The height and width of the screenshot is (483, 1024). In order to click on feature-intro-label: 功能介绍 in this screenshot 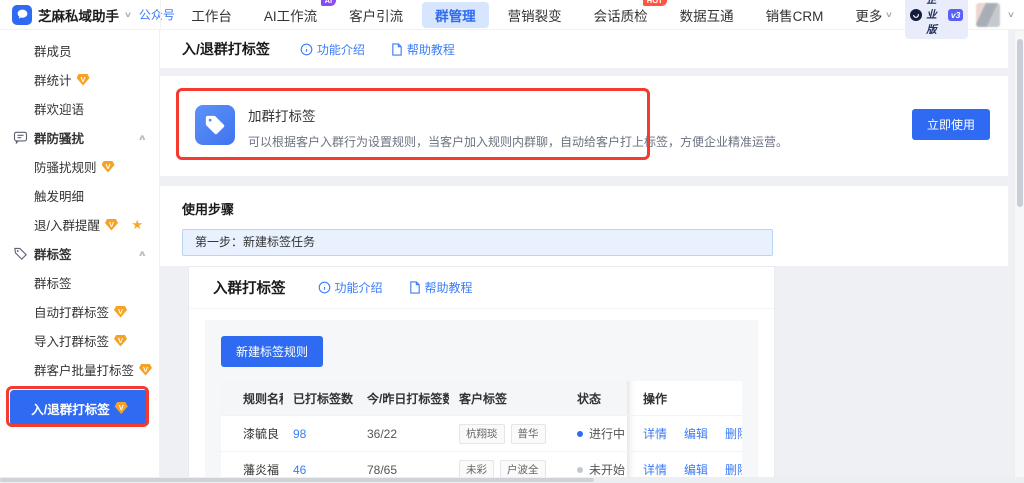, I will do `click(358, 288)`.